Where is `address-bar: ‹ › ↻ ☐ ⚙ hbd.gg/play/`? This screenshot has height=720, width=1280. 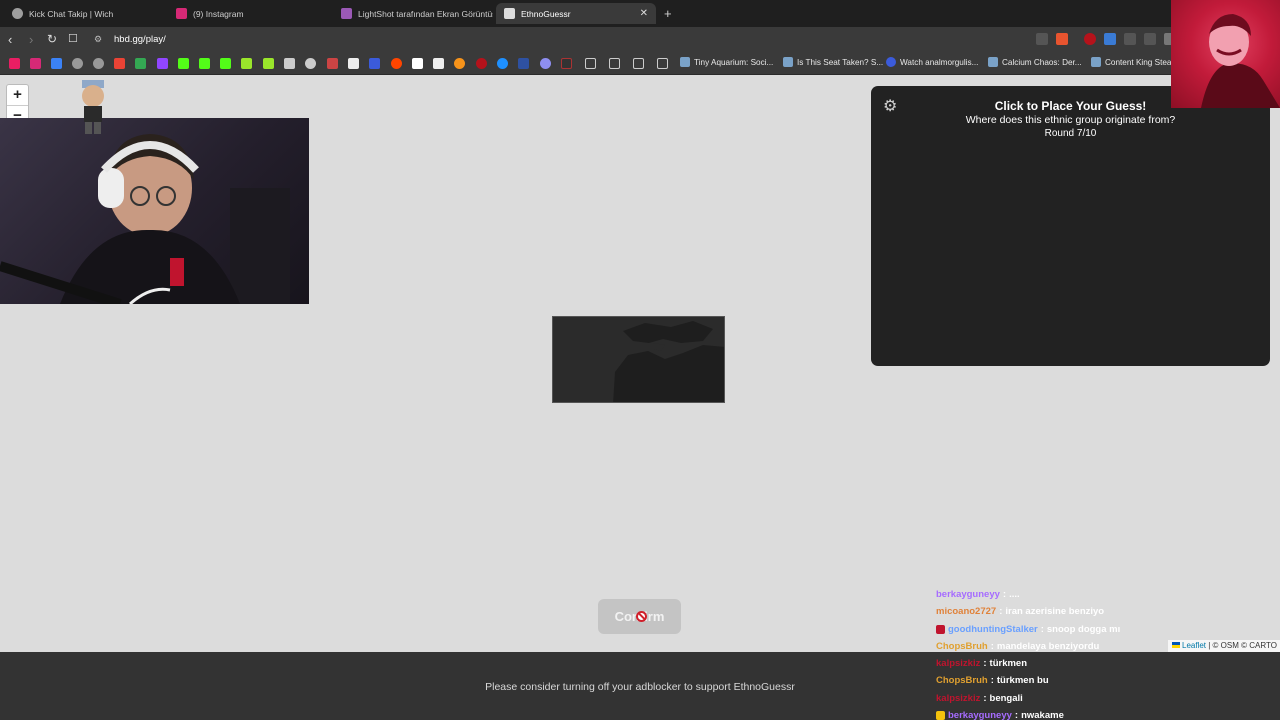
address-bar: ‹ › ↻ ☐ ⚙ hbd.gg/play/ is located at coordinates (640, 40).